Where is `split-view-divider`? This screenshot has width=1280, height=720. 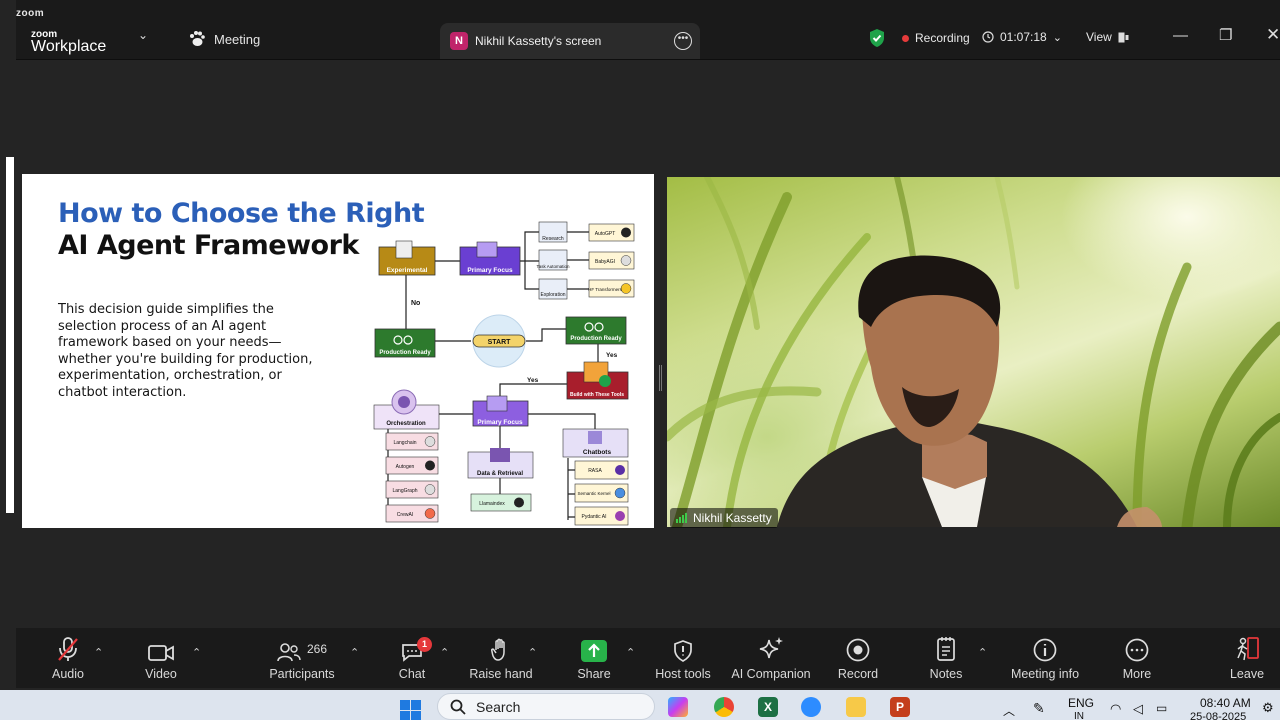
split-view-divider is located at coordinates (660, 378).